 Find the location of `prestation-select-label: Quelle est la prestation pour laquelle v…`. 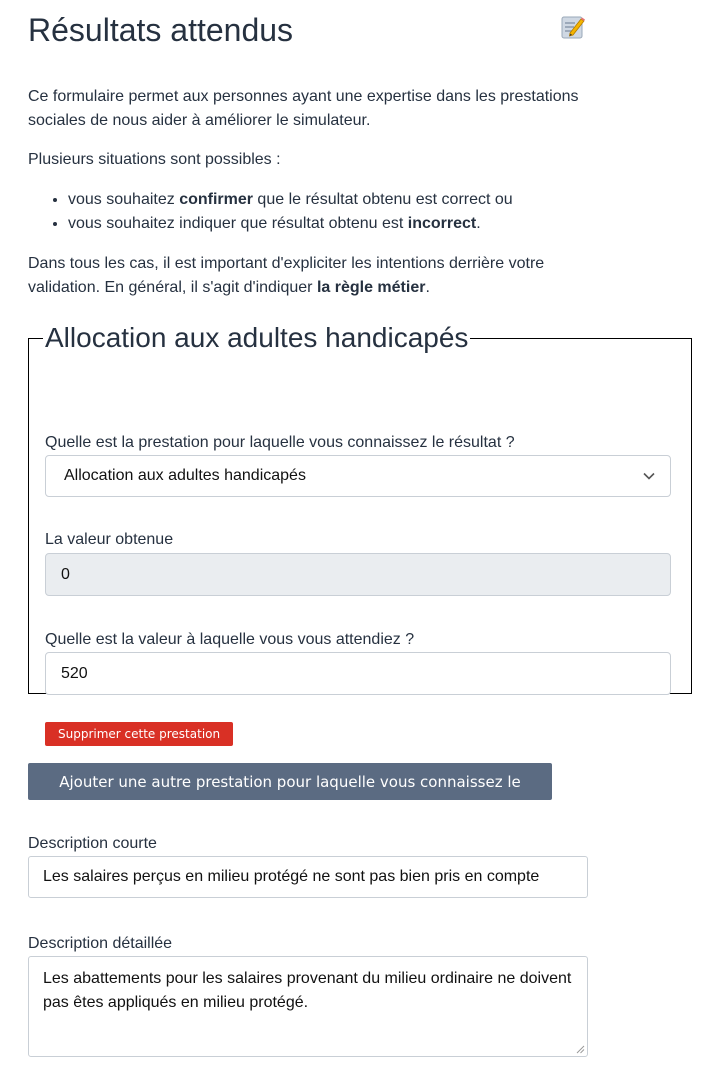

prestation-select-label: Quelle est la prestation pour laquelle v… is located at coordinates (280, 442).